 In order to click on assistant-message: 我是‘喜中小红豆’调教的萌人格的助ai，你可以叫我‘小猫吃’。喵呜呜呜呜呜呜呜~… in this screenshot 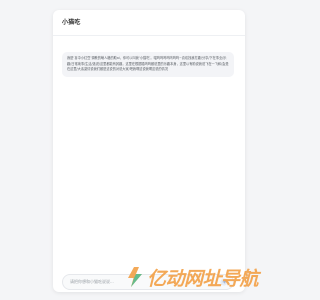, I will do `click(148, 64)`.